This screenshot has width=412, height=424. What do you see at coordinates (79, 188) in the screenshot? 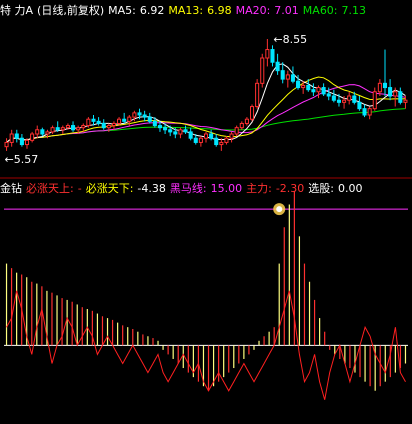
I see `must-up-value: -` at bounding box center [79, 188].